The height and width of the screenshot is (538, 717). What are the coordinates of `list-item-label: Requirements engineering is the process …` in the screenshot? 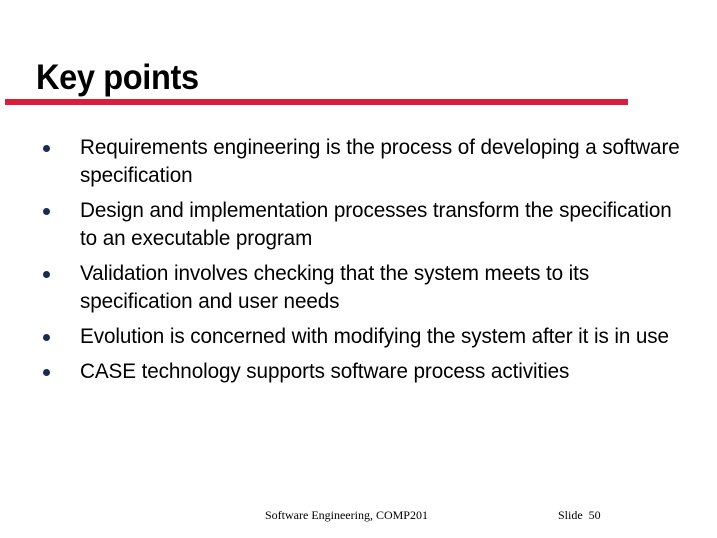 It's located at (380, 161).